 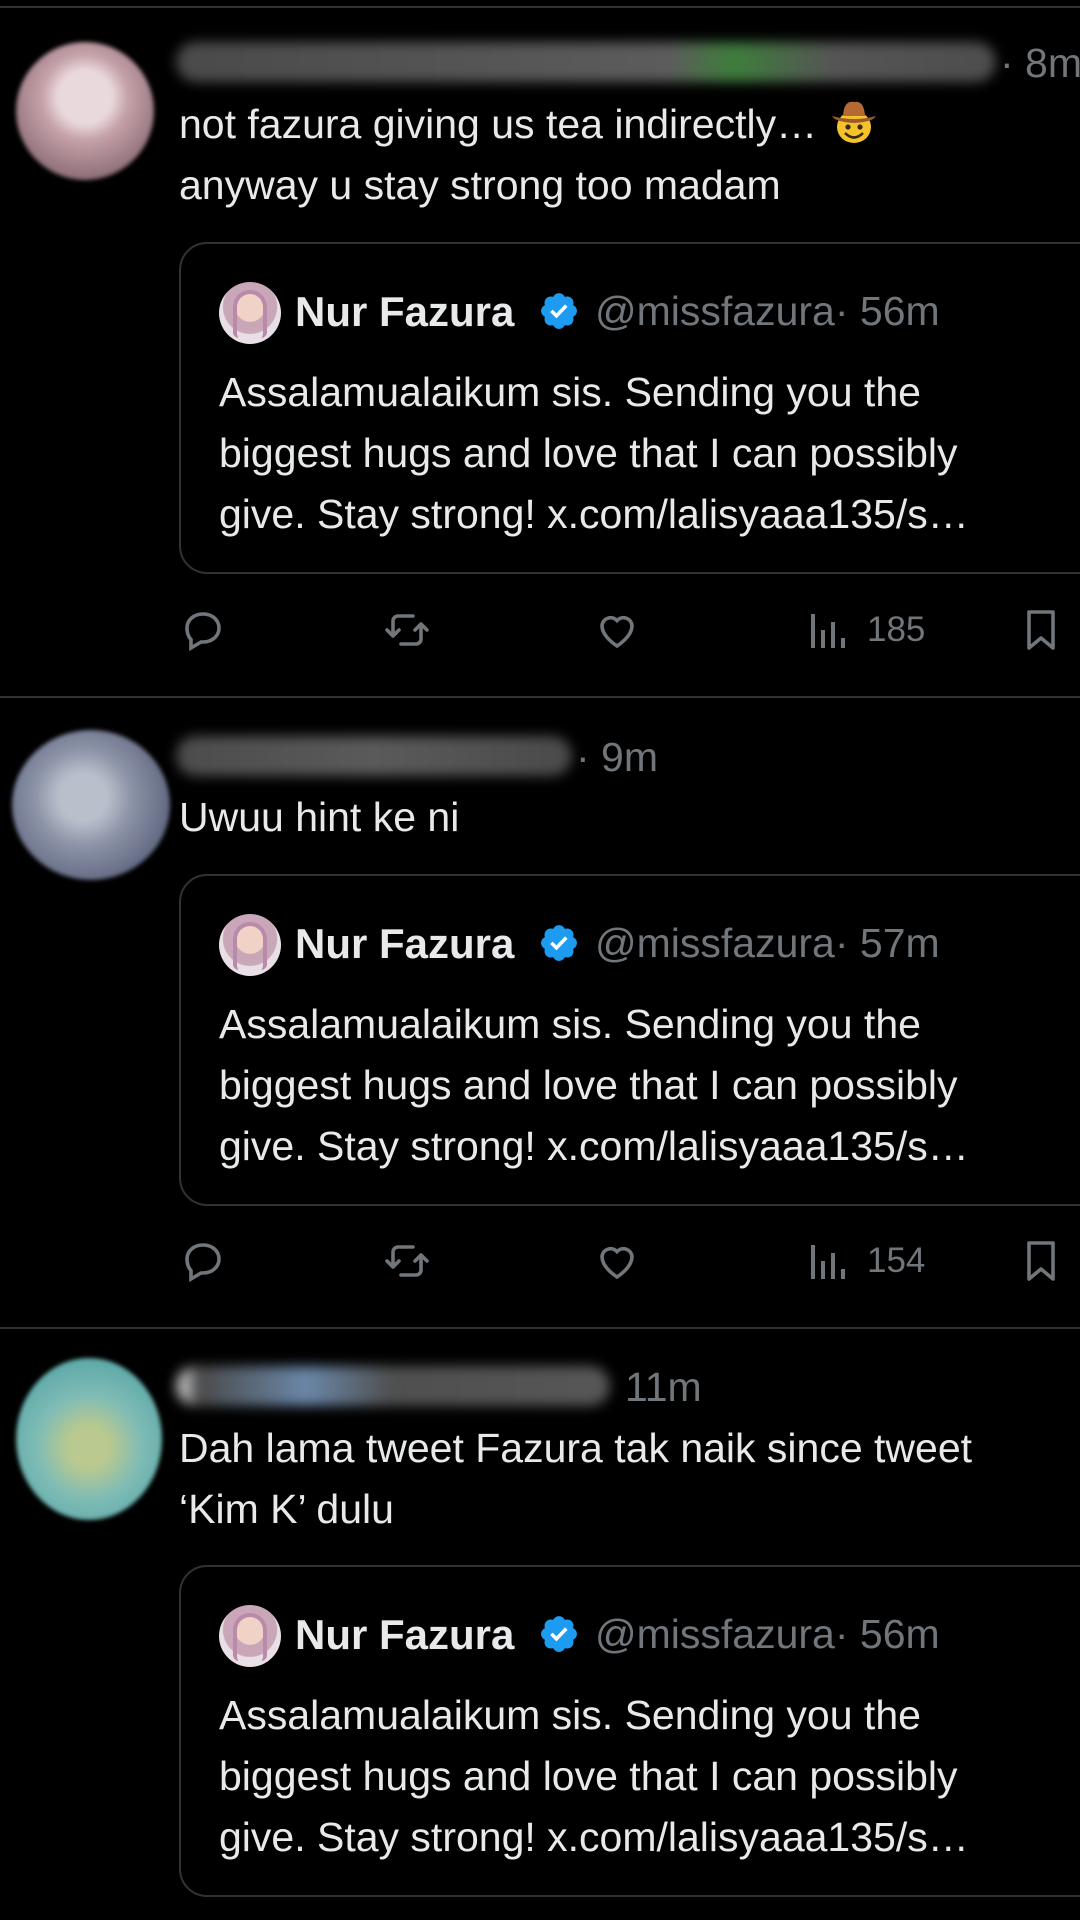 What do you see at coordinates (570, 1715) in the screenshot?
I see `quoted-text-line: Assalamualaikum sis. Sending you the` at bounding box center [570, 1715].